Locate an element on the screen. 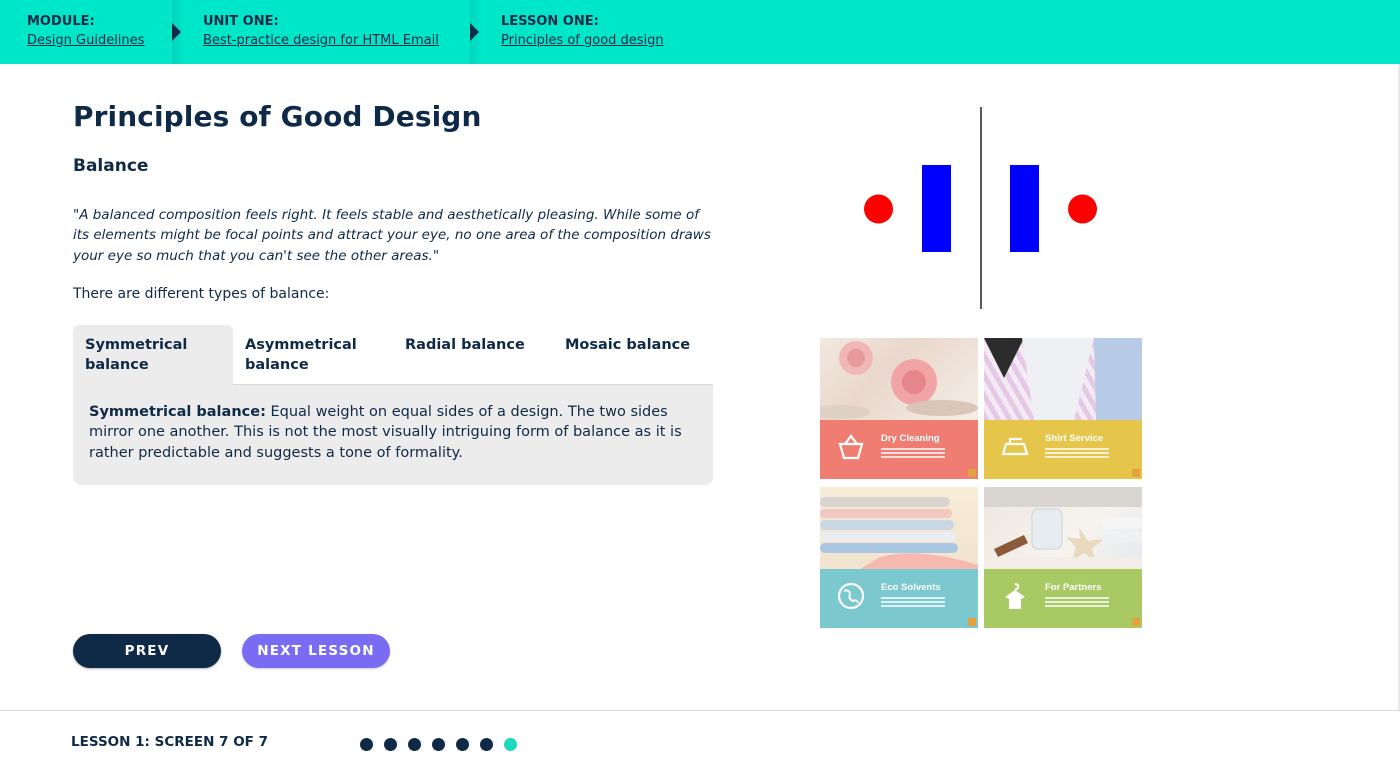  lesson-progress-label: LESSON 1: SCREEN 7 OF 7 is located at coordinates (169, 742).